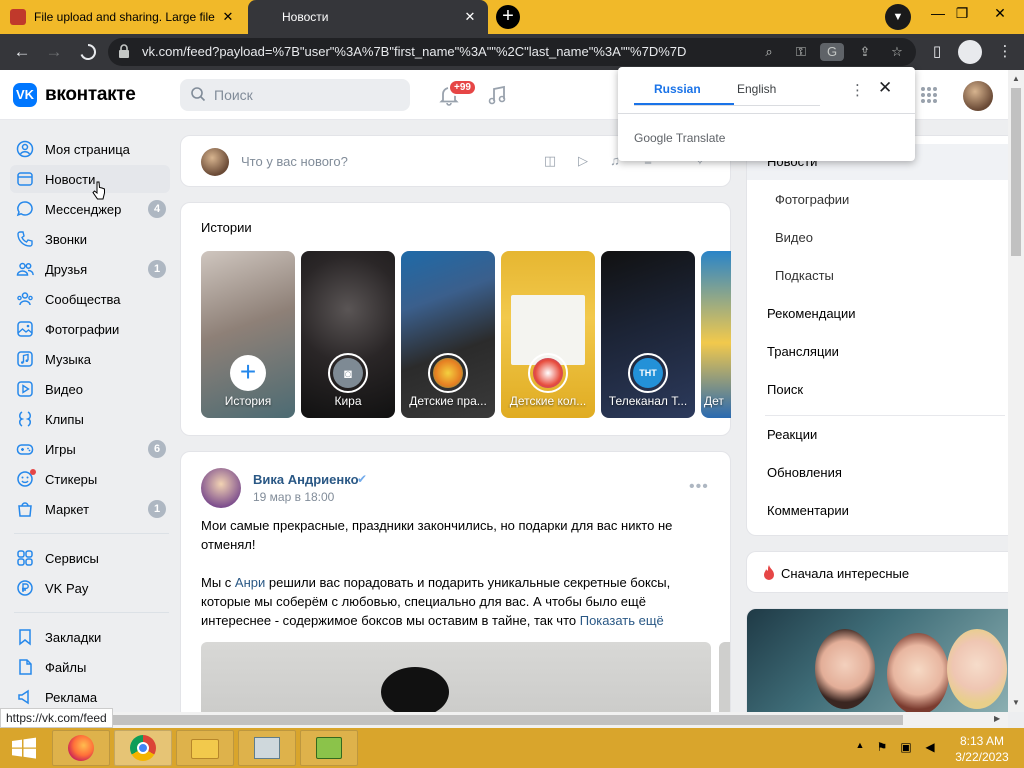  What do you see at coordinates (90, 389) in the screenshot?
I see `nav-item-video: Видео` at bounding box center [90, 389].